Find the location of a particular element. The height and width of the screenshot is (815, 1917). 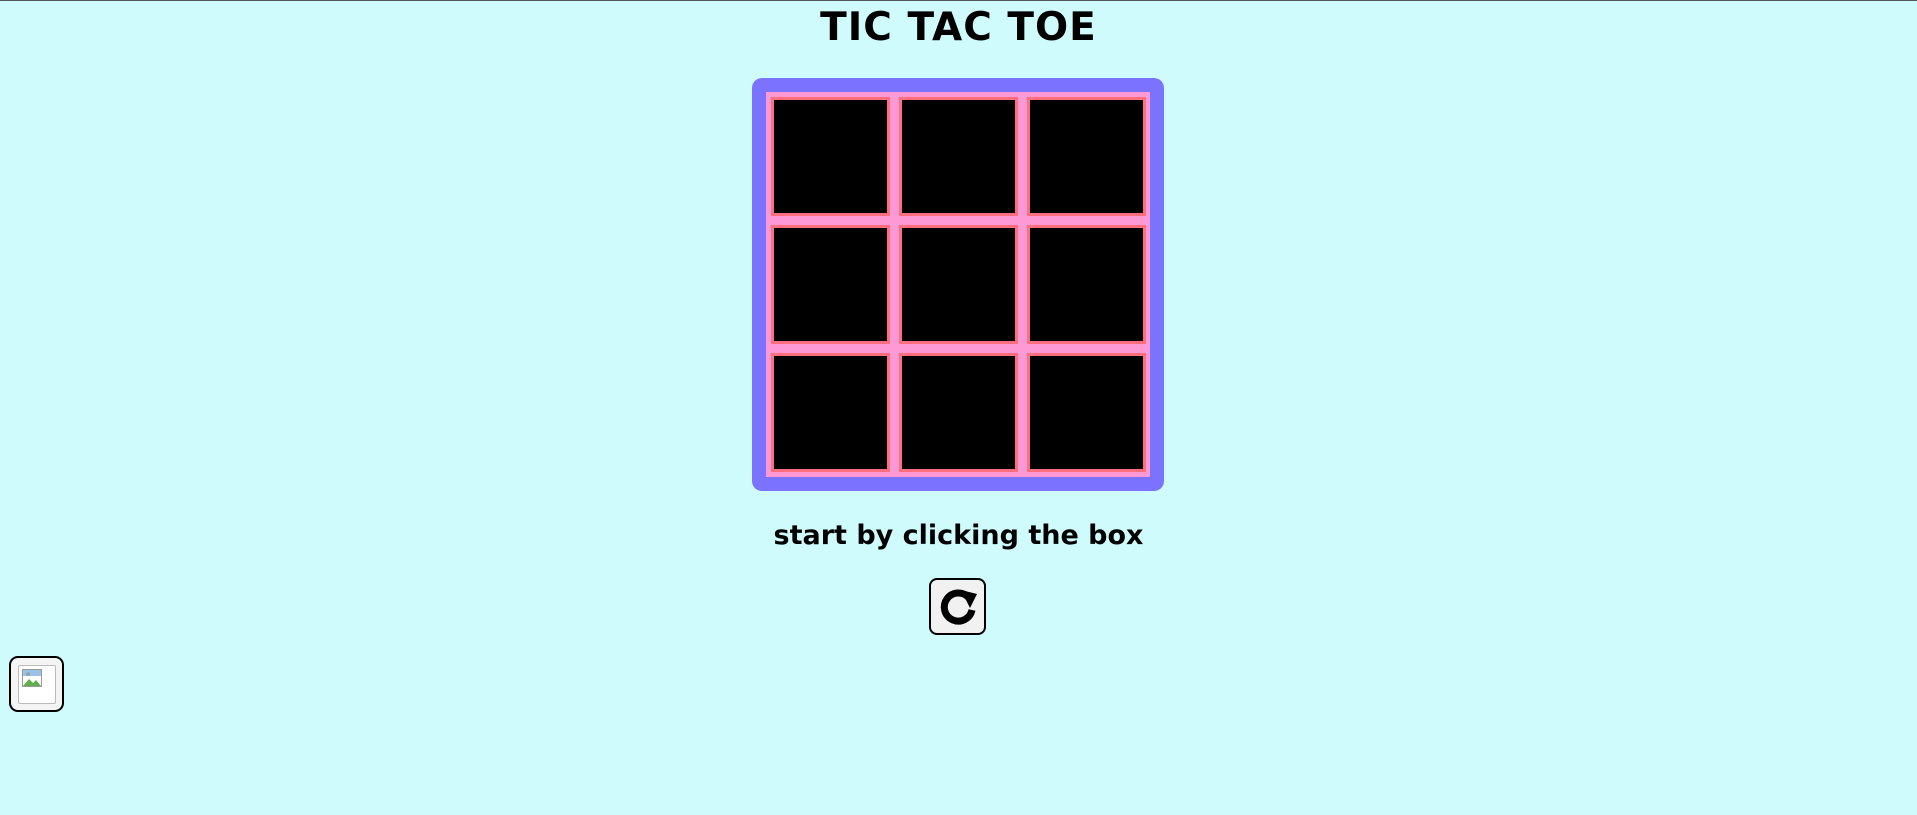

refresh-icon is located at coordinates (958, 607).